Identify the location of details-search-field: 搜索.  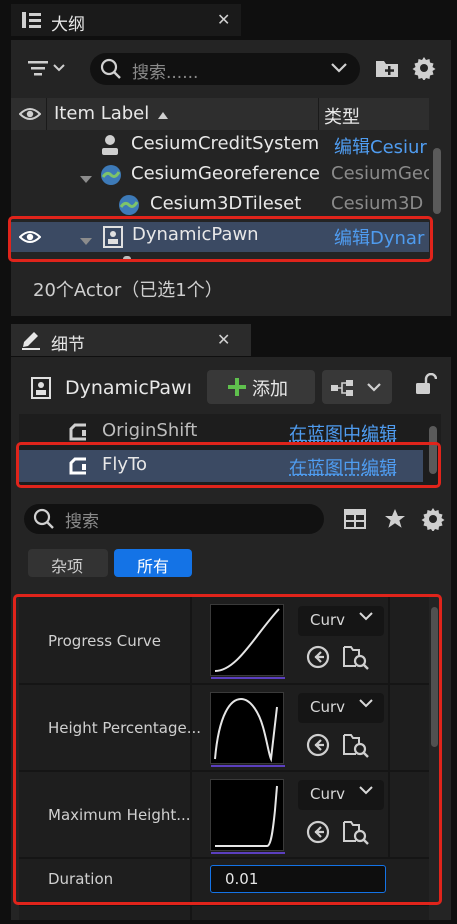
(174, 519).